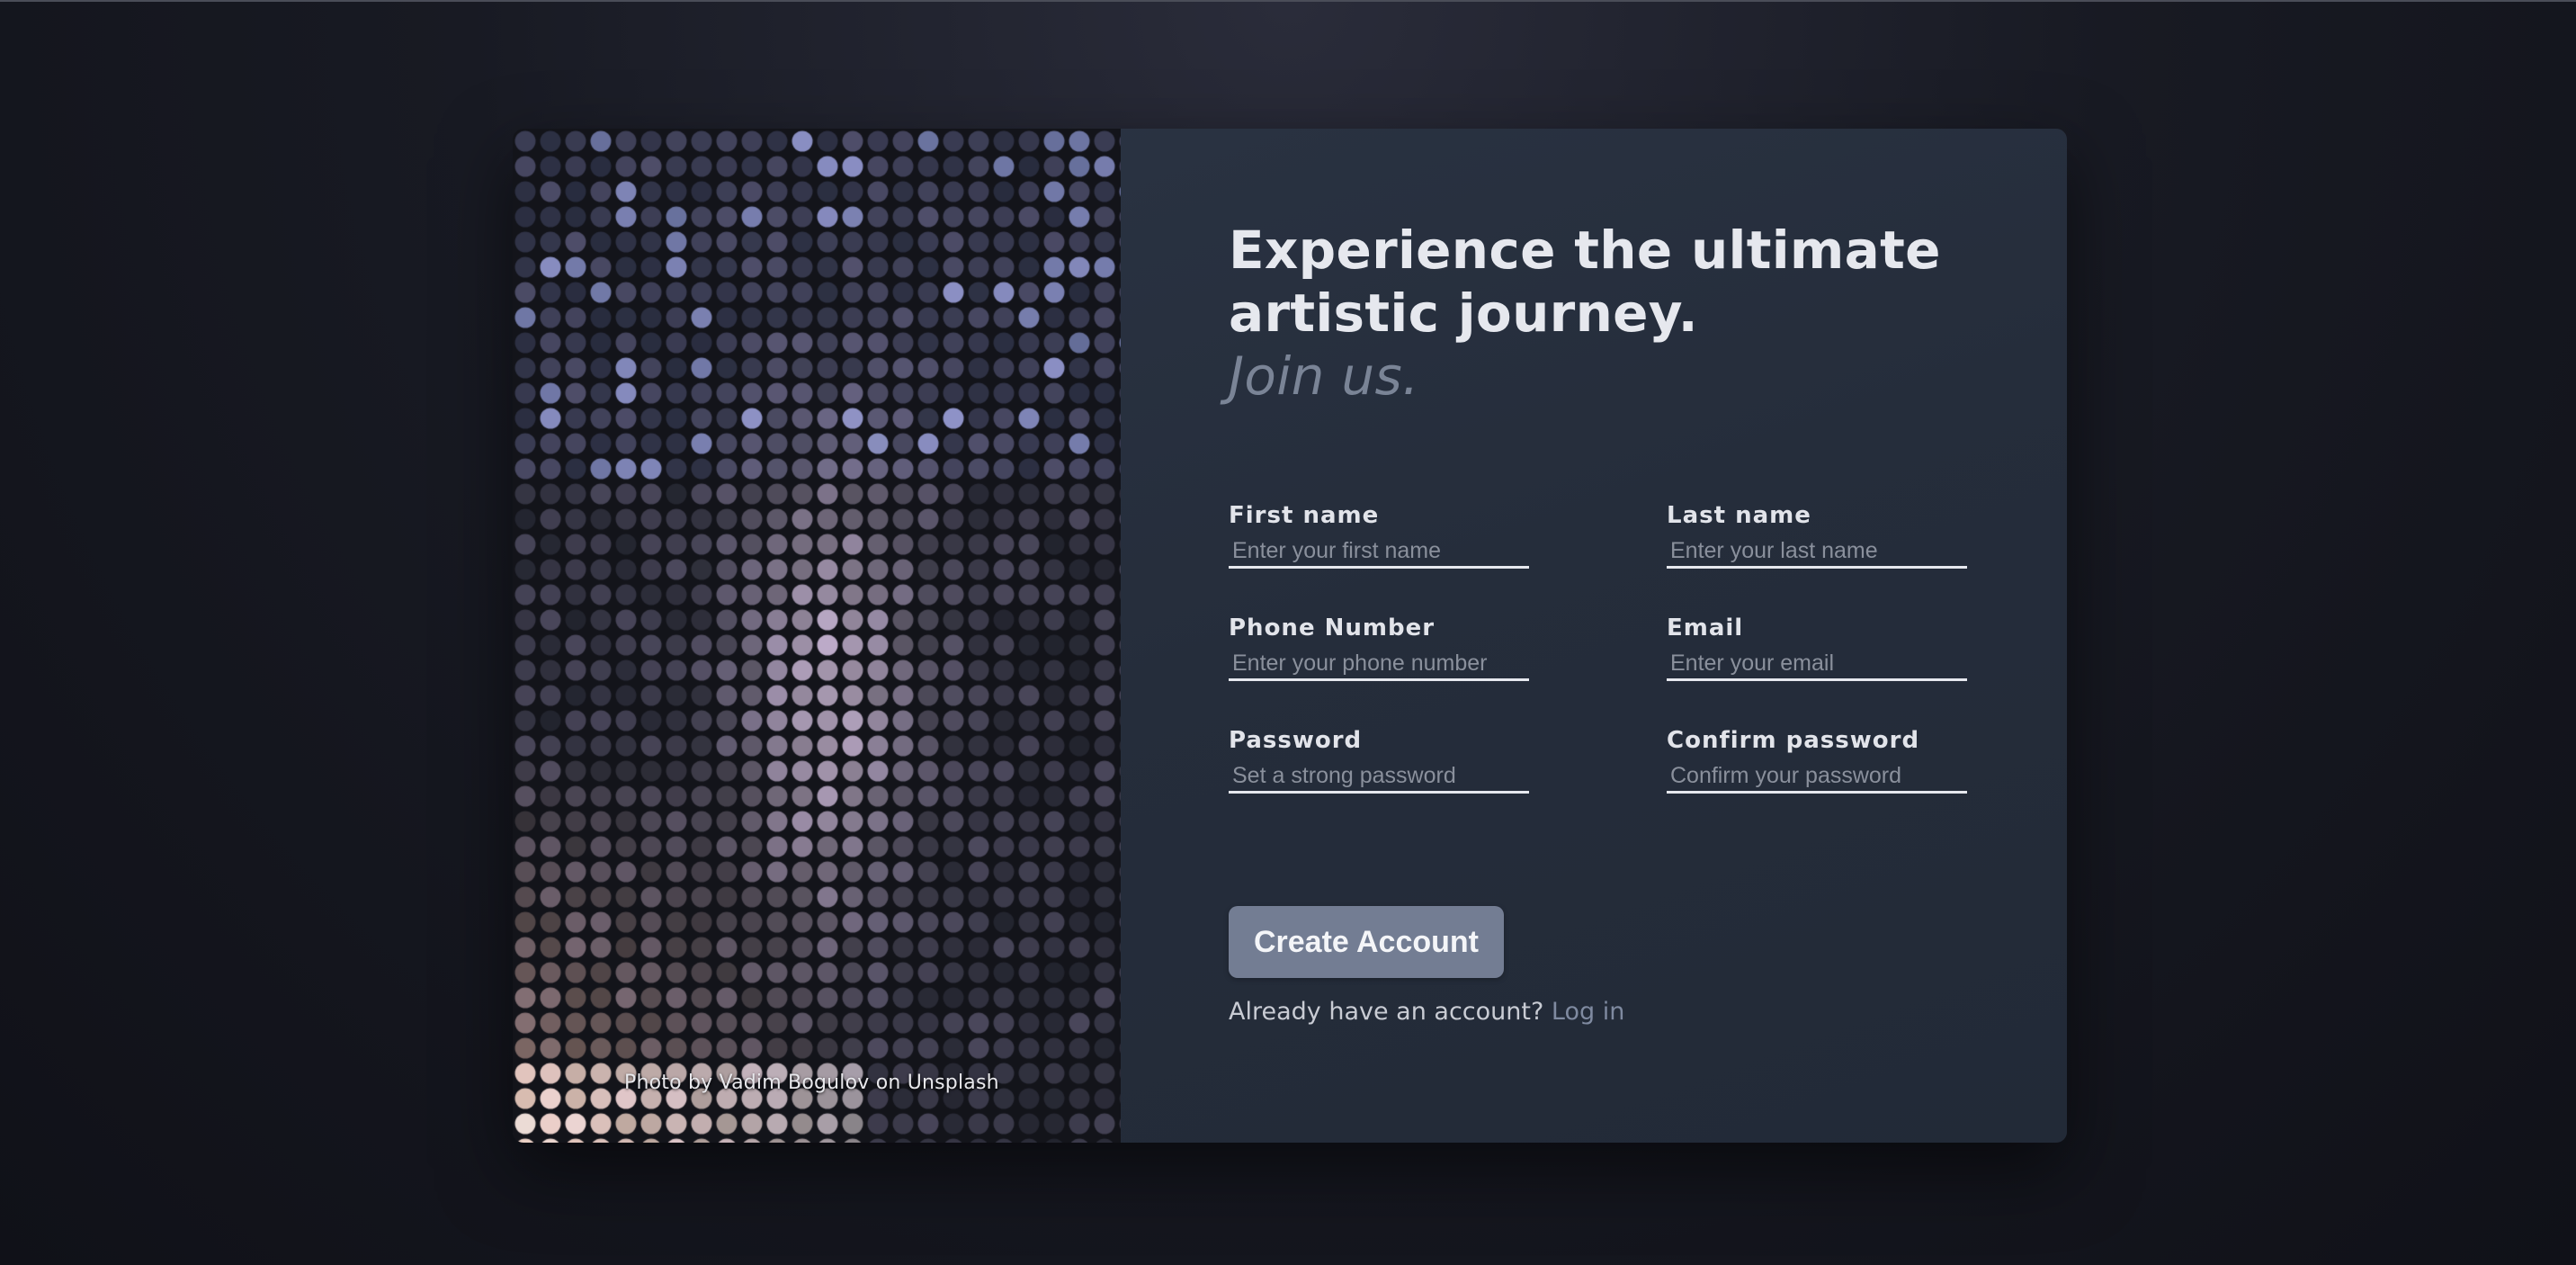 The width and height of the screenshot is (2576, 1265). What do you see at coordinates (1817, 647) in the screenshot?
I see `email-field: Email` at bounding box center [1817, 647].